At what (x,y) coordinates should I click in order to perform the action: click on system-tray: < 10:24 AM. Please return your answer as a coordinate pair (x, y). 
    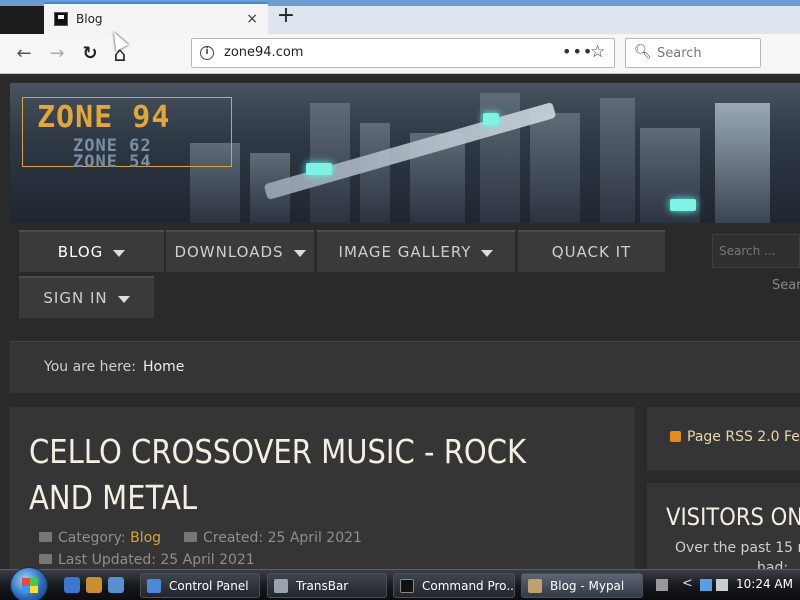
    Looking at the image, I should click on (724, 585).